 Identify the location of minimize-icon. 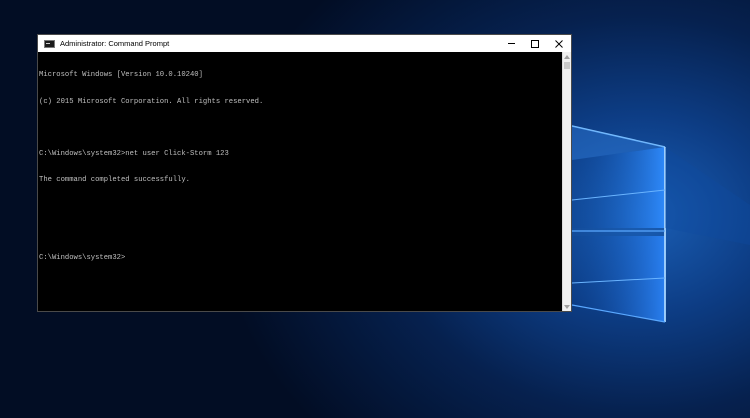
(511, 43).